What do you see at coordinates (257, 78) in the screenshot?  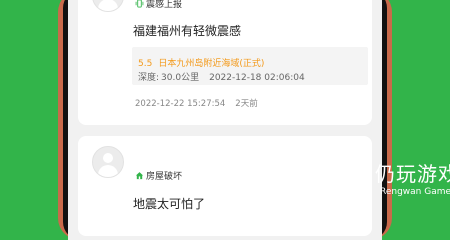 I see `quake-time: 2022-12-18 02:06:04` at bounding box center [257, 78].